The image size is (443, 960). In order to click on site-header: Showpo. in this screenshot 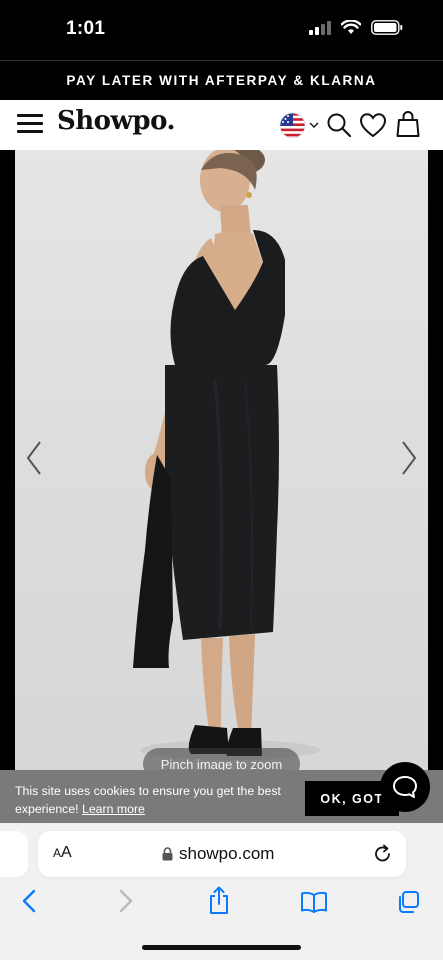, I will do `click(221, 125)`.